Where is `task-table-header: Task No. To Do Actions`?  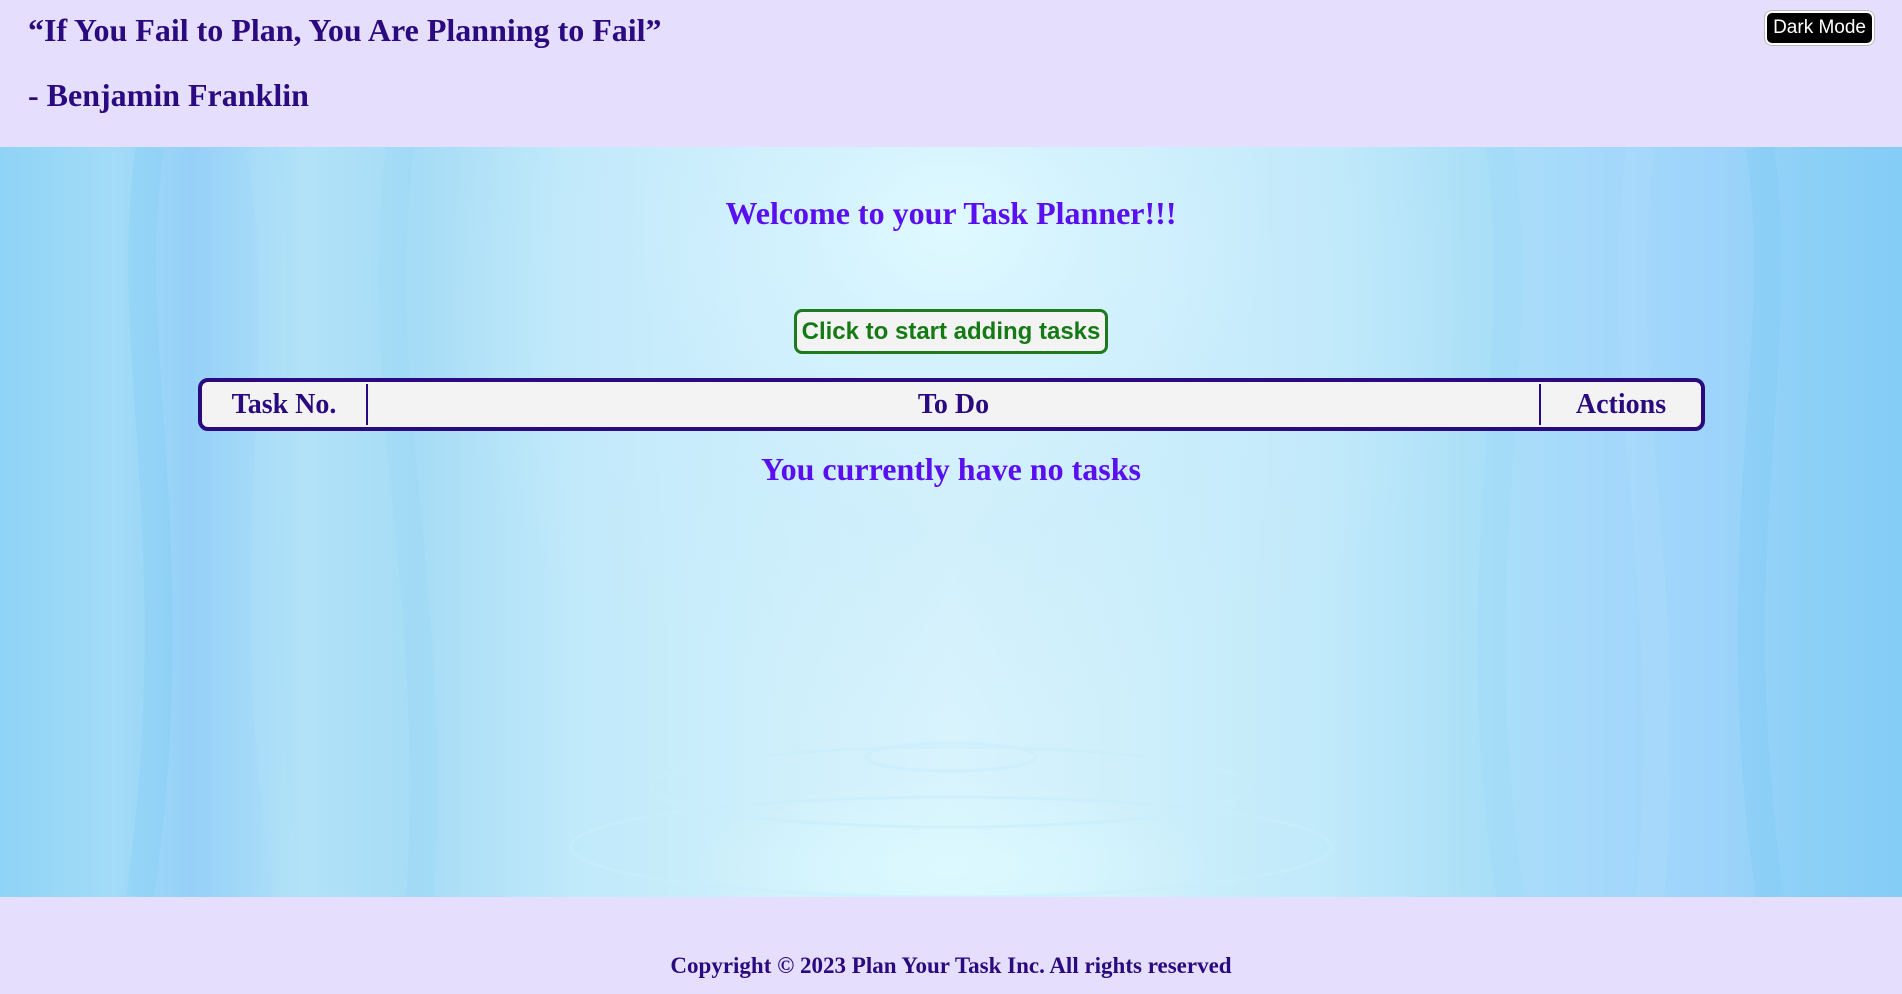 task-table-header: Task No. To Do Actions is located at coordinates (951, 404).